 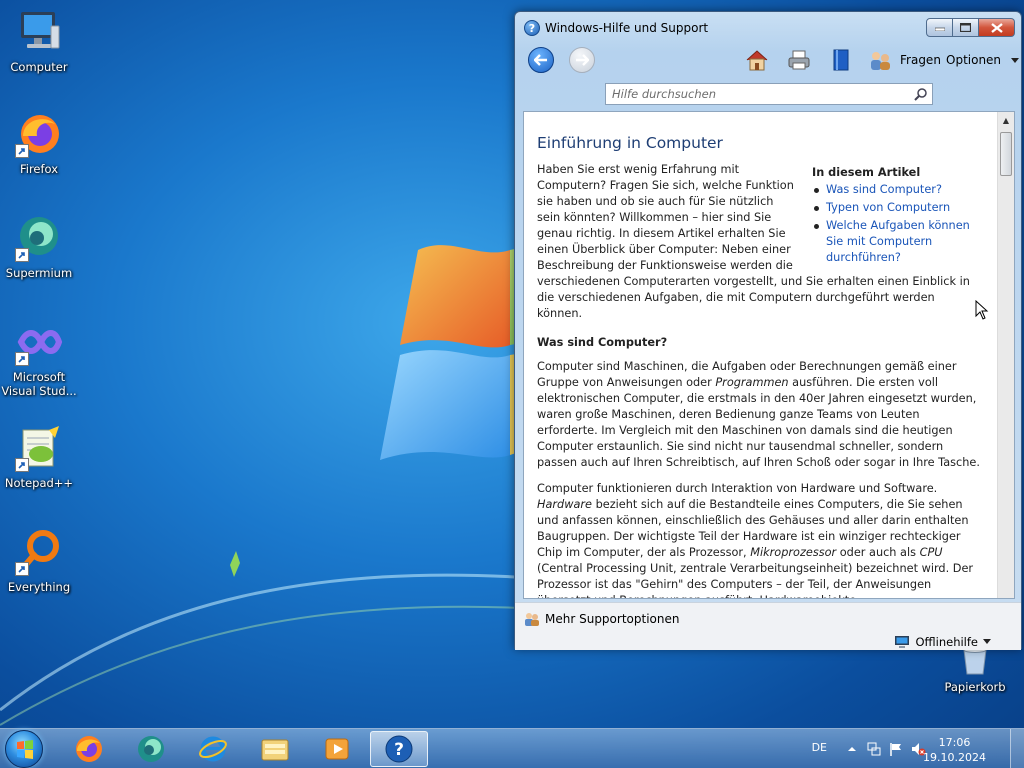 I want to click on network-icon, so click(x=874, y=749).